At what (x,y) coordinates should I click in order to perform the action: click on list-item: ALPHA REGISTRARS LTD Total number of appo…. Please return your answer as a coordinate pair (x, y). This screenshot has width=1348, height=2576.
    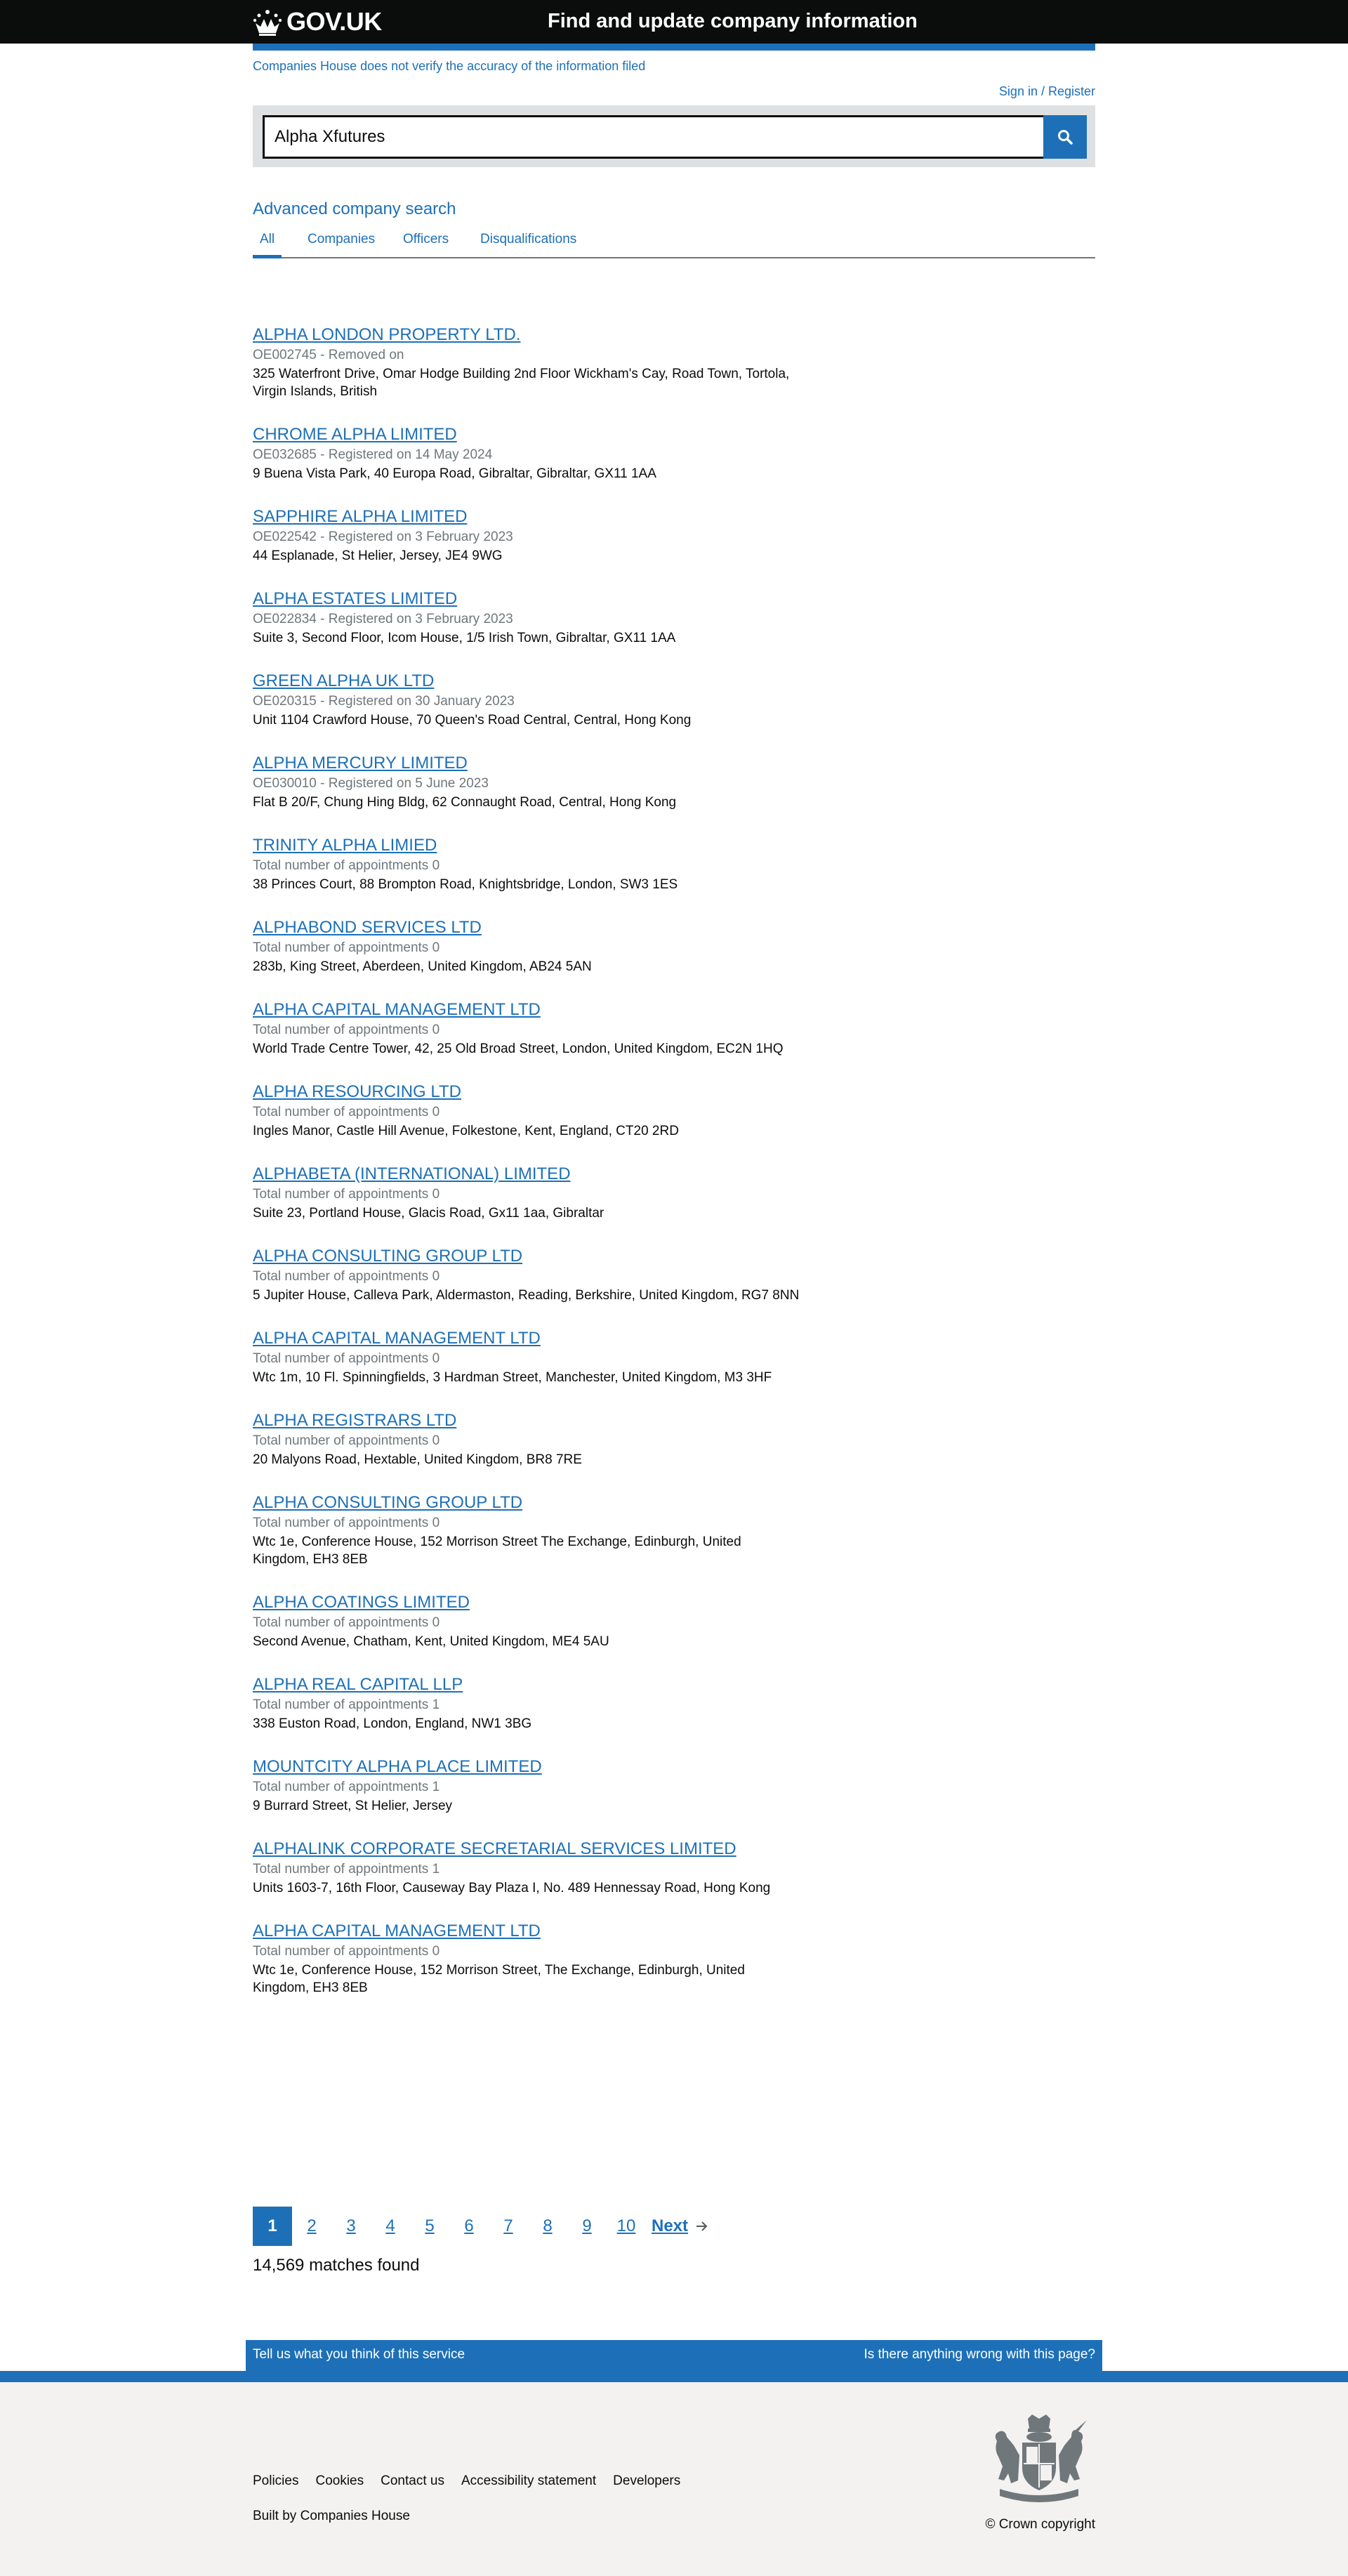
    Looking at the image, I should click on (526, 1439).